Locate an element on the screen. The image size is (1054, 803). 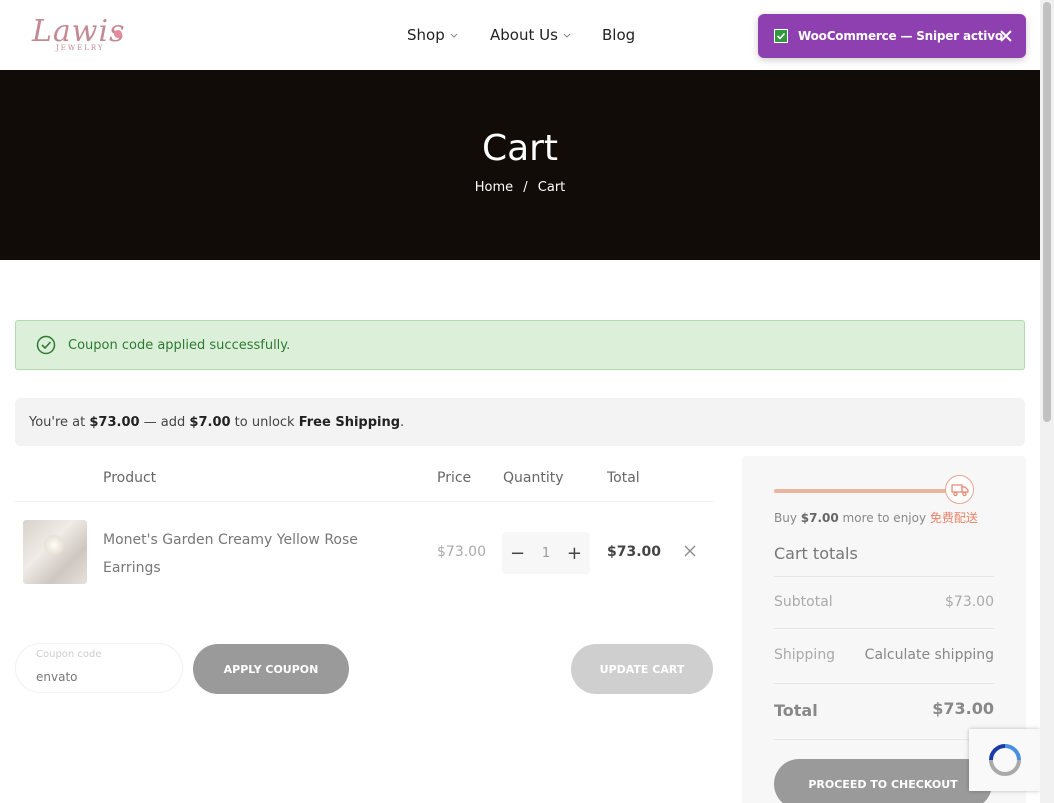
plus-icon: + is located at coordinates (574, 553).